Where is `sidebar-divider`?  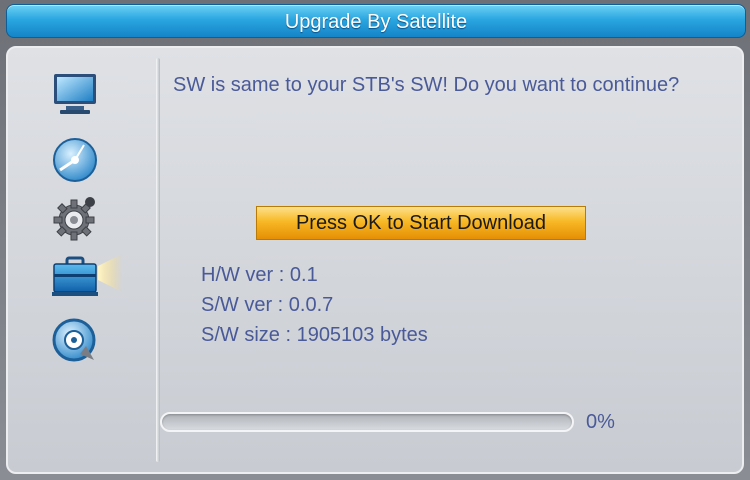
sidebar-divider is located at coordinates (158, 260).